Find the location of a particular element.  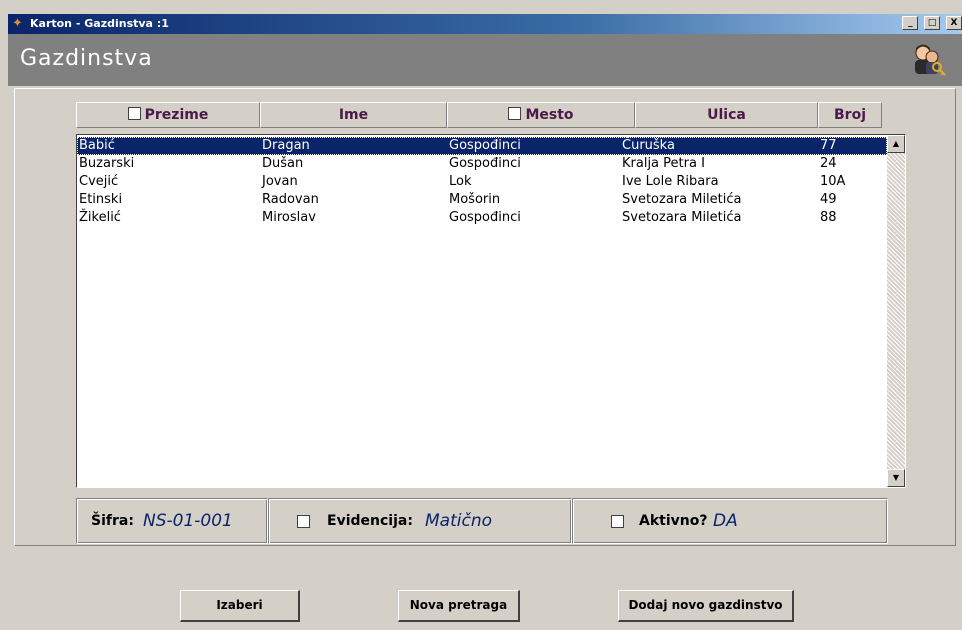

column-label-broj: Broj is located at coordinates (850, 115).